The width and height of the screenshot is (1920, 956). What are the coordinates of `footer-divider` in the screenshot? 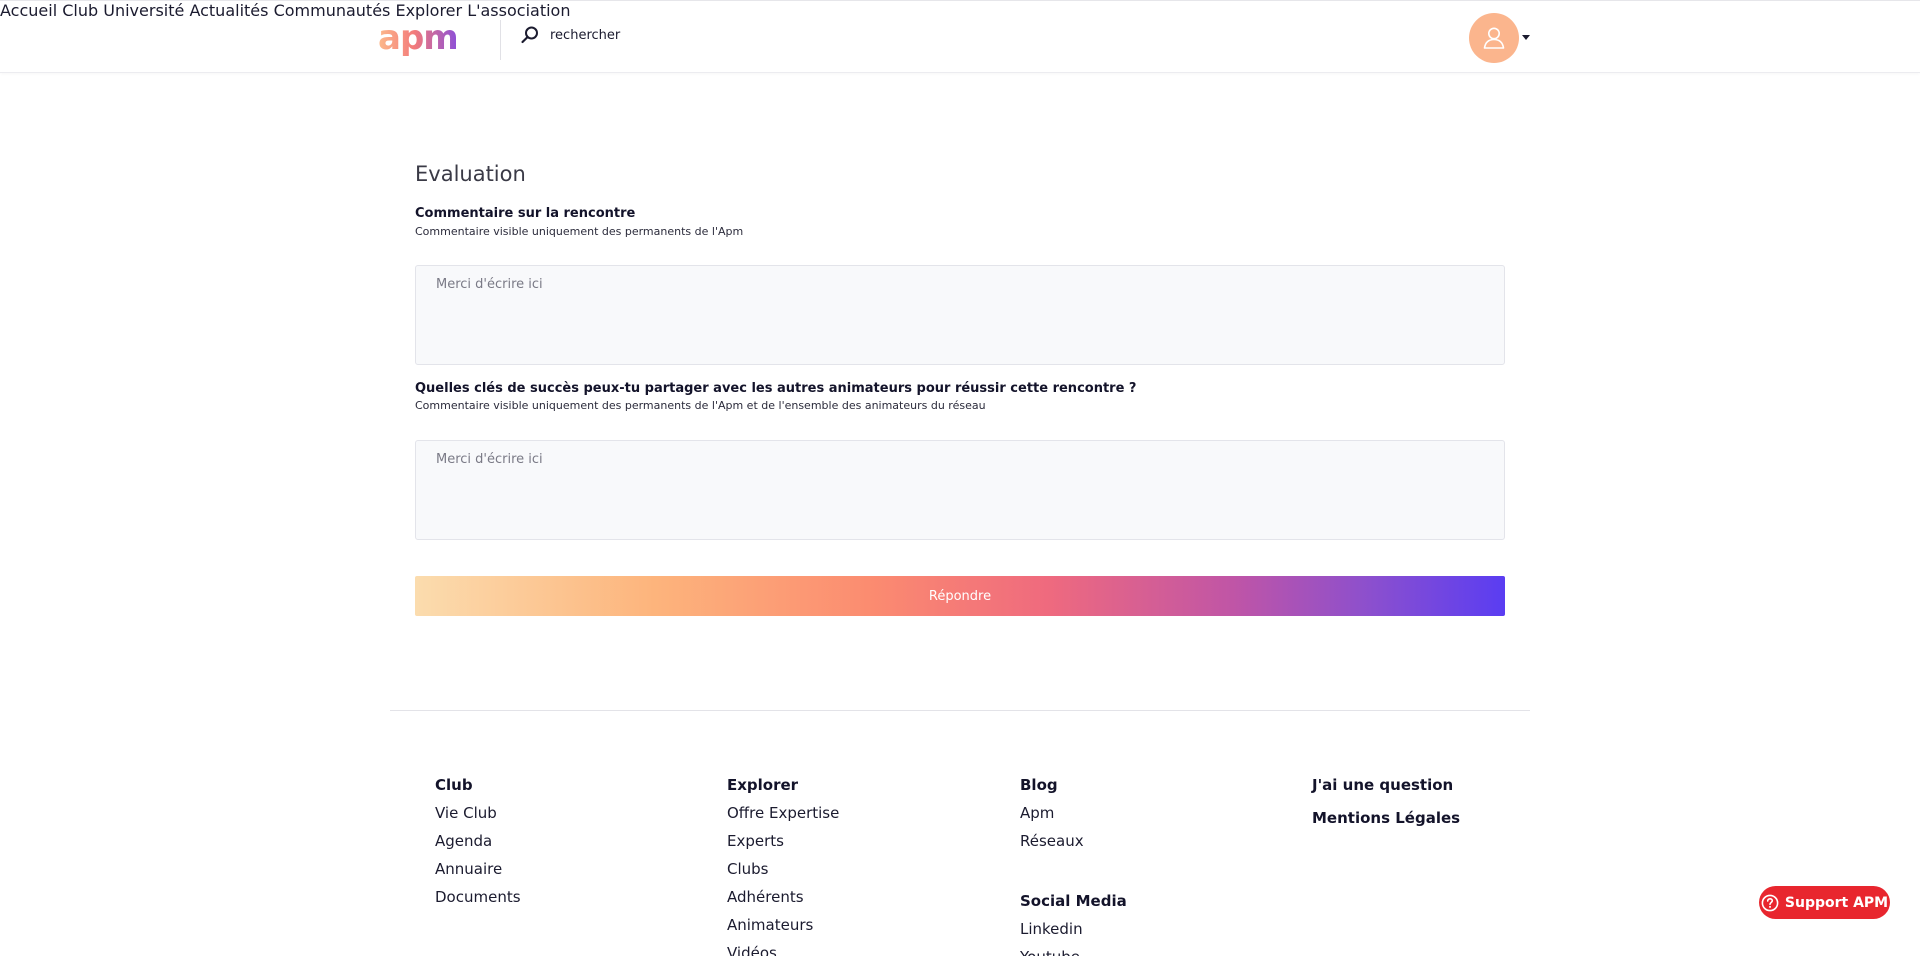 It's located at (960, 710).